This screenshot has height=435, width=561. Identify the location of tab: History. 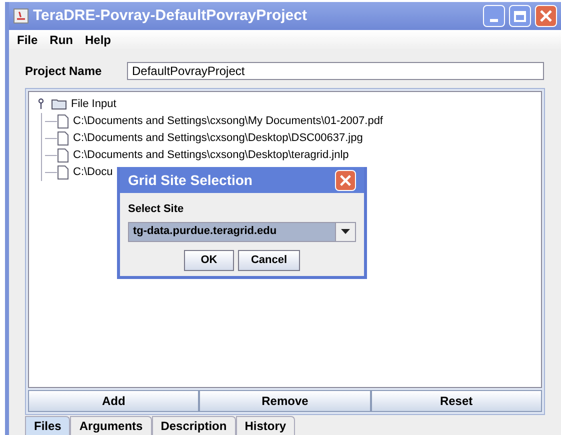
(266, 425).